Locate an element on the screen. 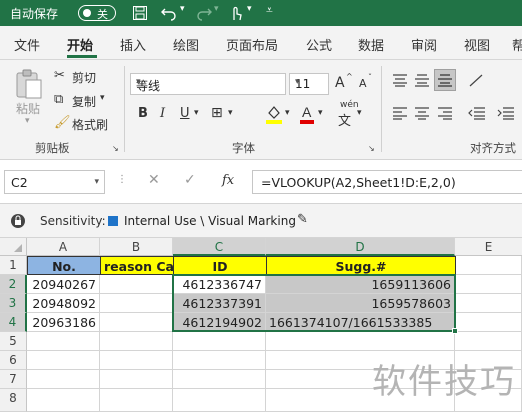 Image resolution: width=522 pixels, height=412 pixels. cell-b7 is located at coordinates (136, 379).